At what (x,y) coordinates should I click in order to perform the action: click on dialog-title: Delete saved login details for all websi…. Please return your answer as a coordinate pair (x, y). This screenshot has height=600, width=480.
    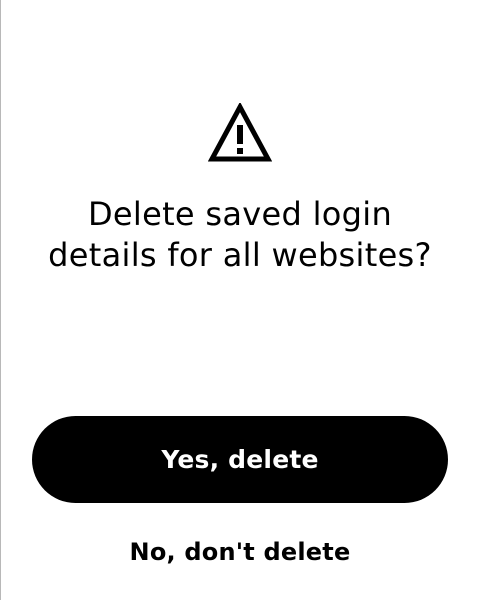
    Looking at the image, I should click on (240, 234).